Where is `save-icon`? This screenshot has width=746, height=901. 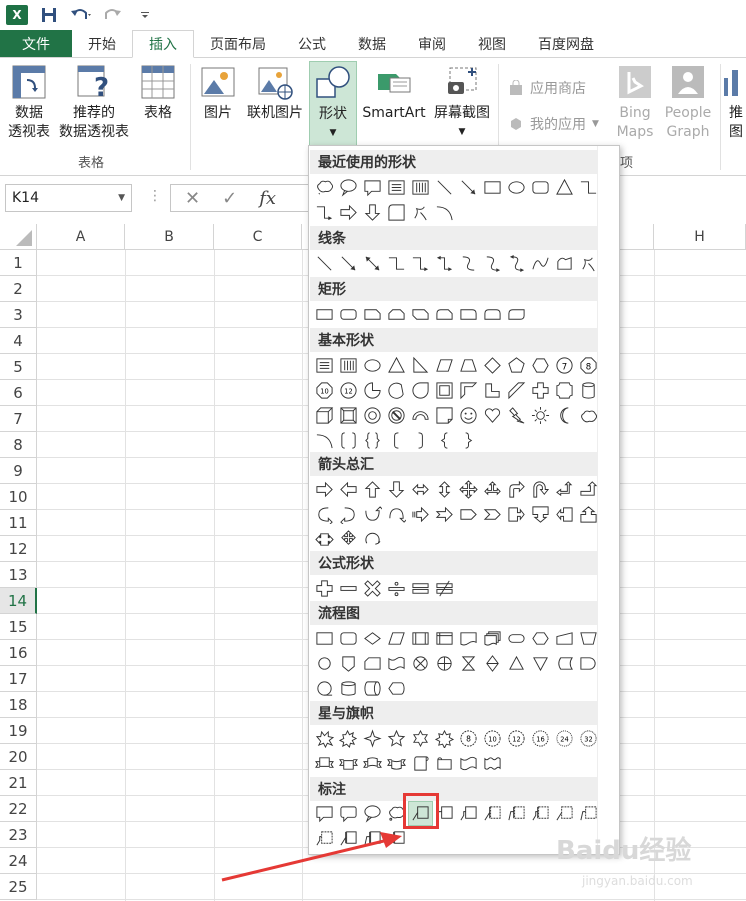 save-icon is located at coordinates (49, 15).